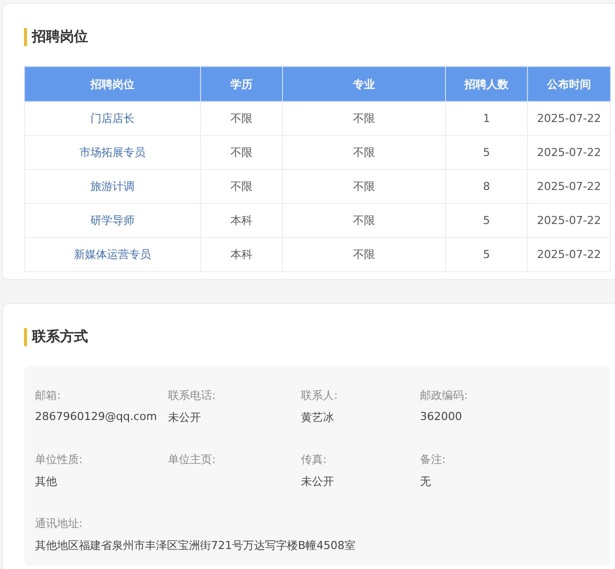  I want to click on section-title: 招聘岗位, so click(56, 37).